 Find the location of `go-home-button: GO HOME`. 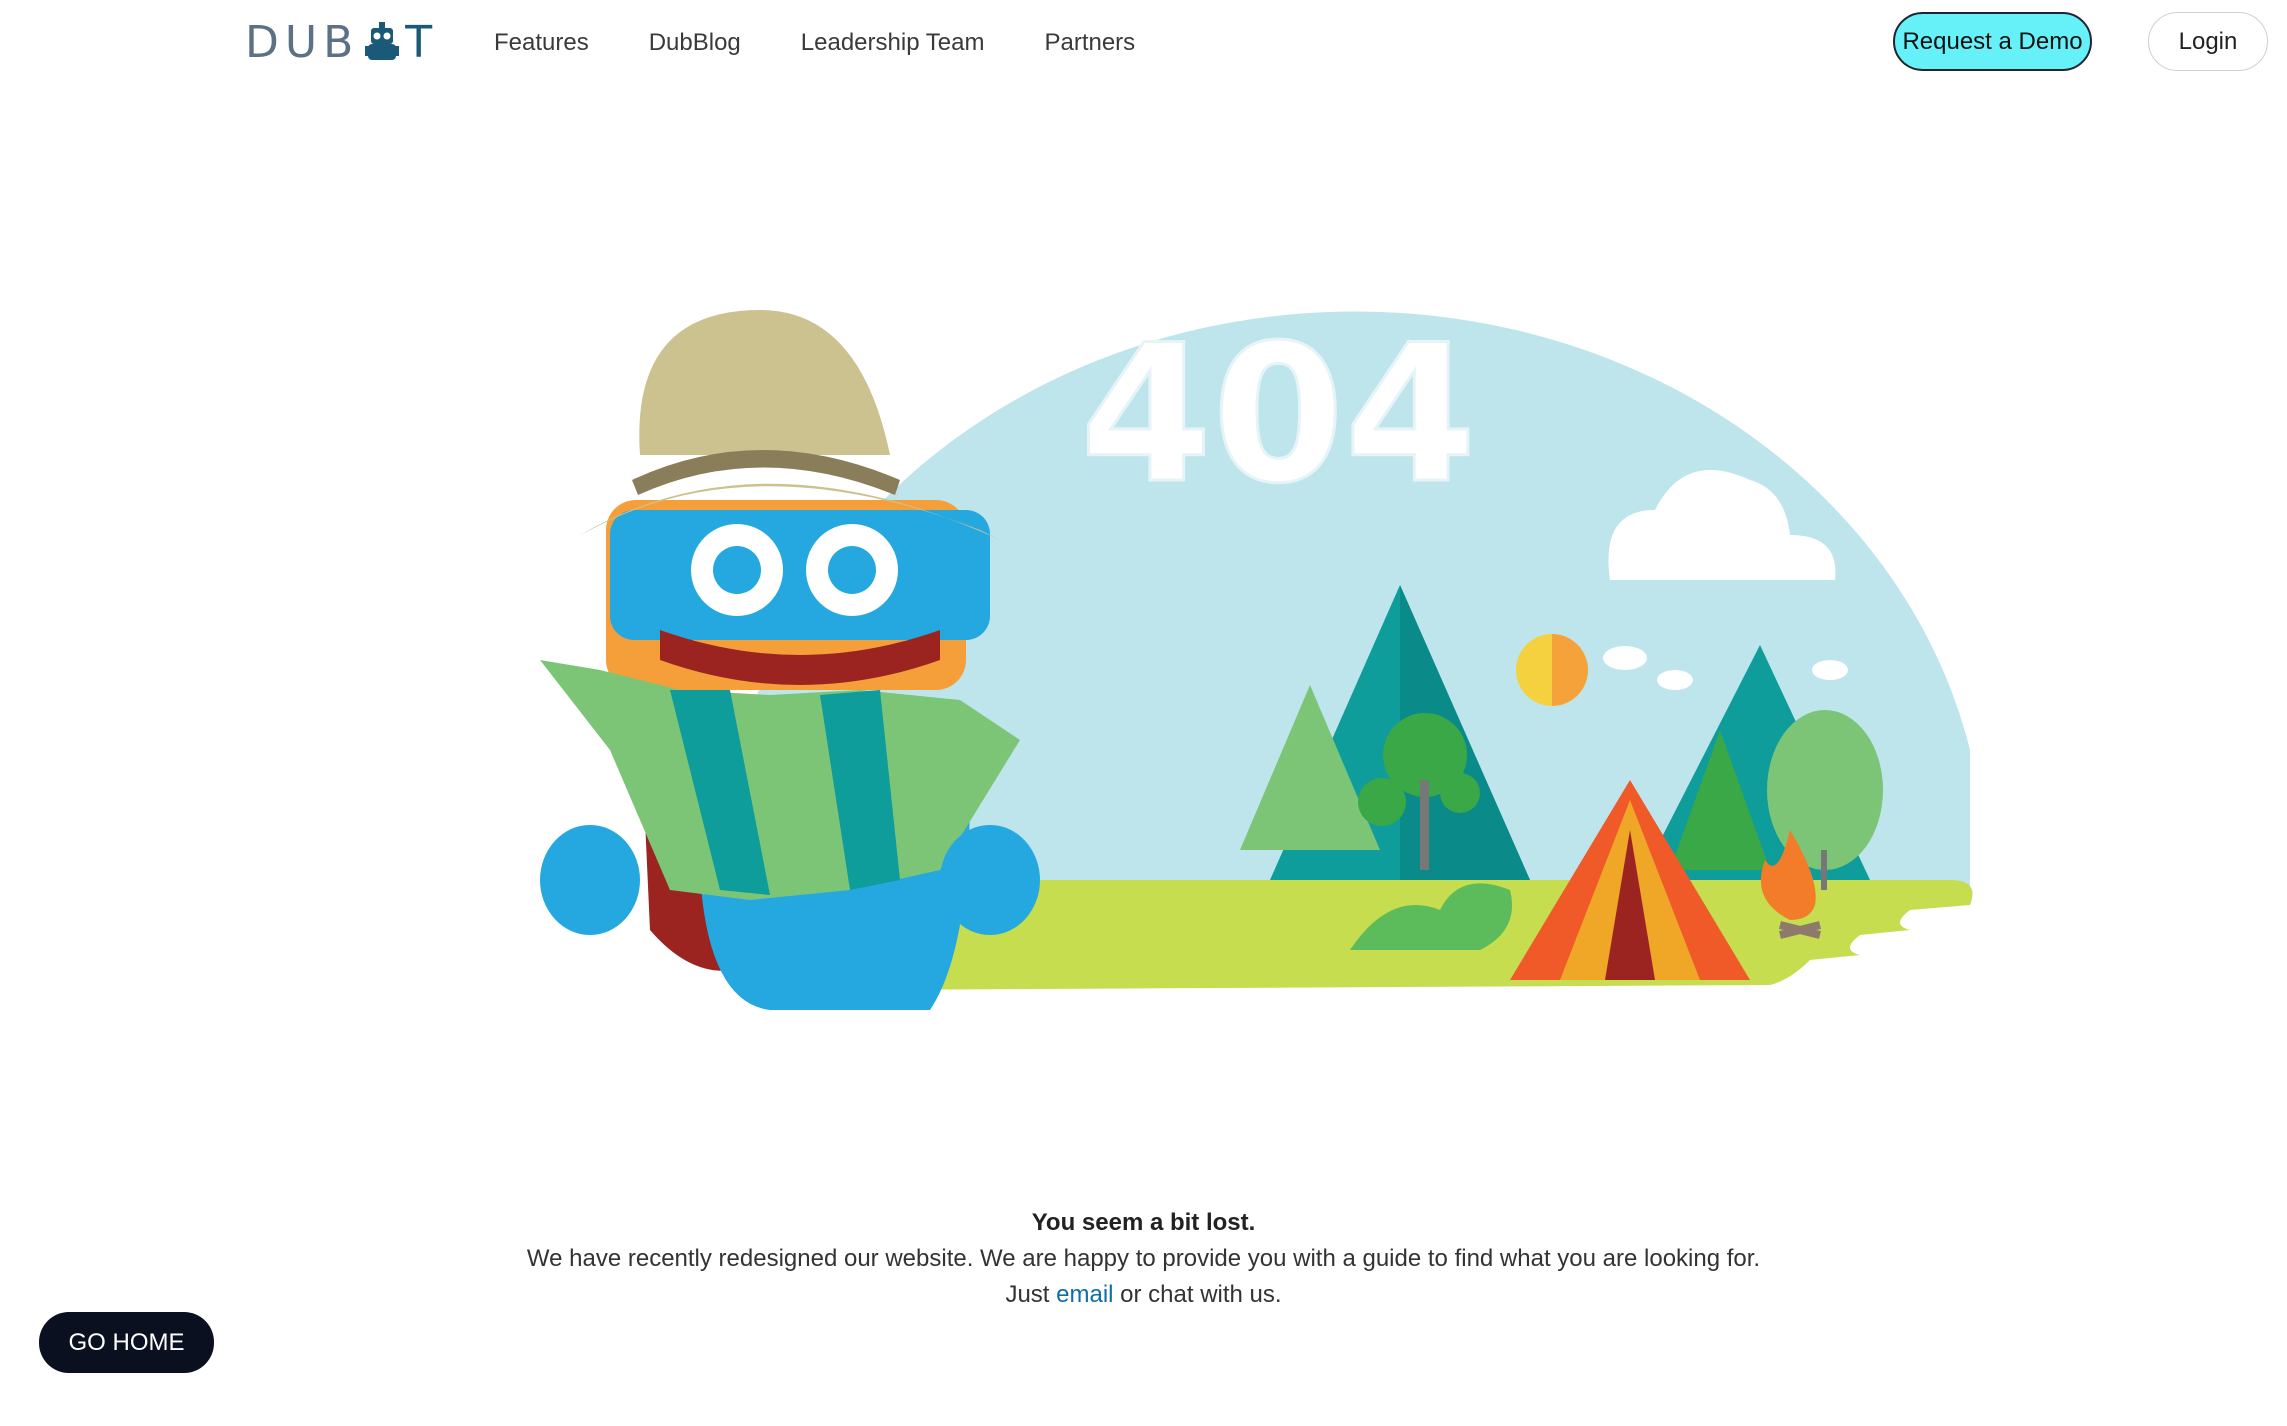

go-home-button: GO HOME is located at coordinates (126, 1342).